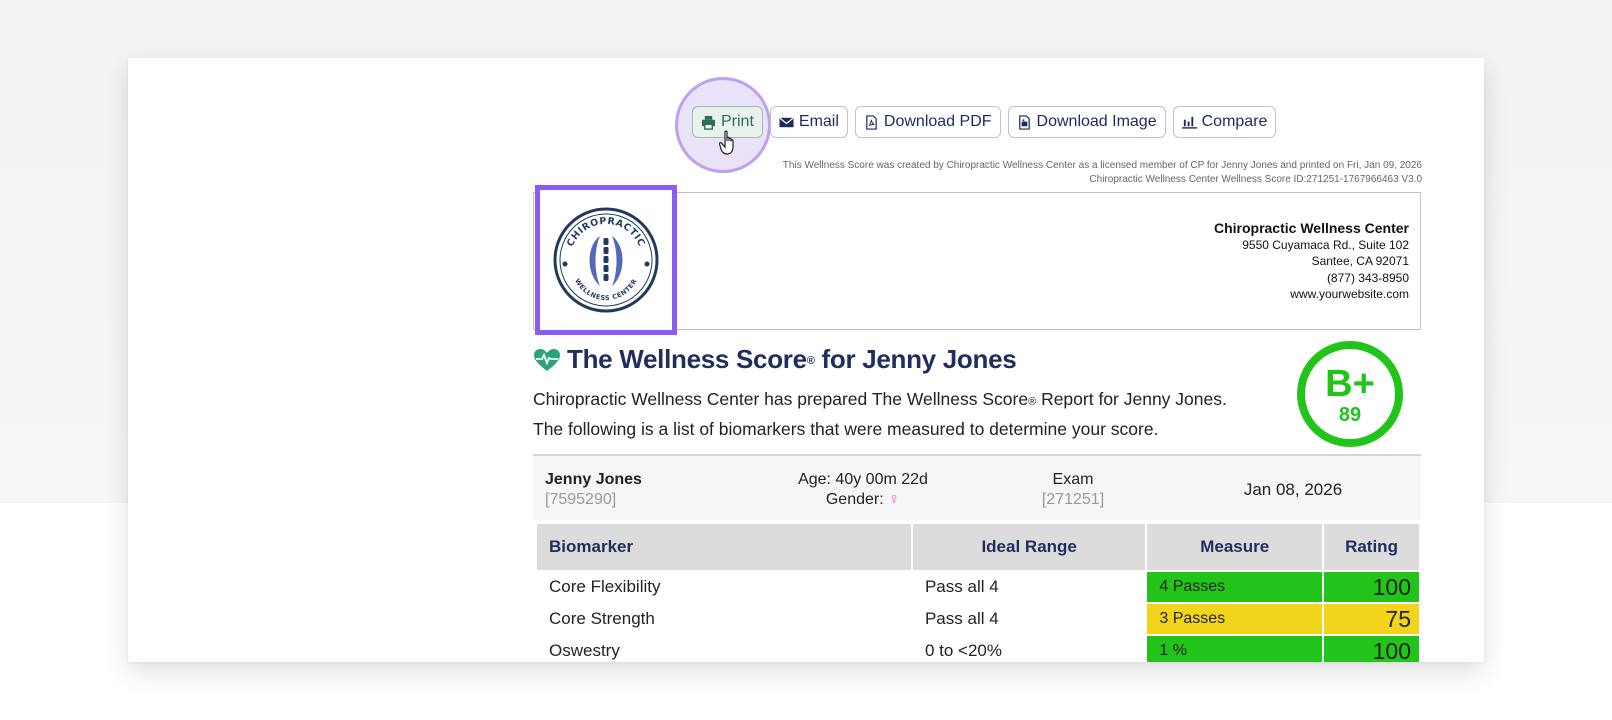 This screenshot has height=720, width=1612. I want to click on table-row: Oswestry 0 to <20% 1 % 100, so click(978, 648).